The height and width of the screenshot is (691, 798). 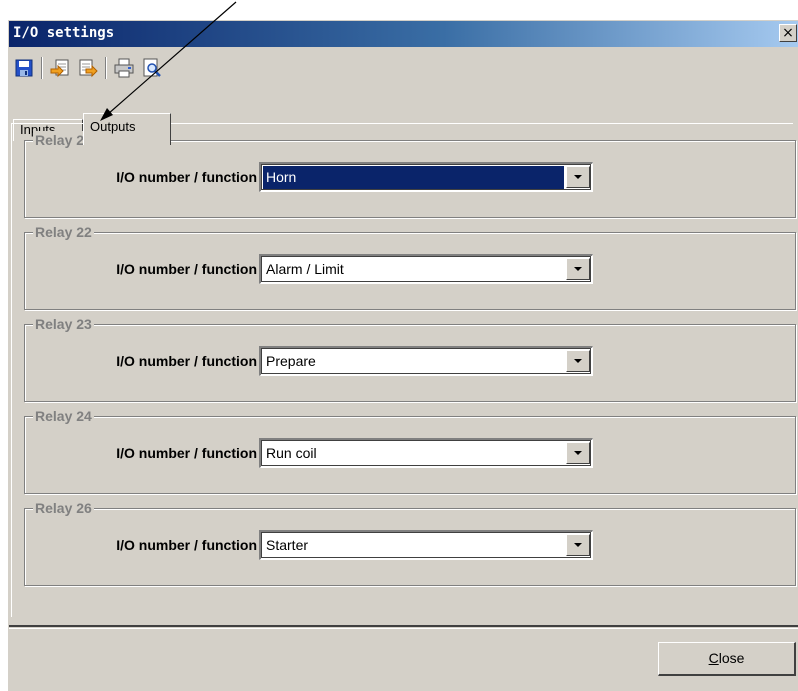 I want to click on relay-group: Relay 23 I/O number / function Prepare, so click(x=410, y=358).